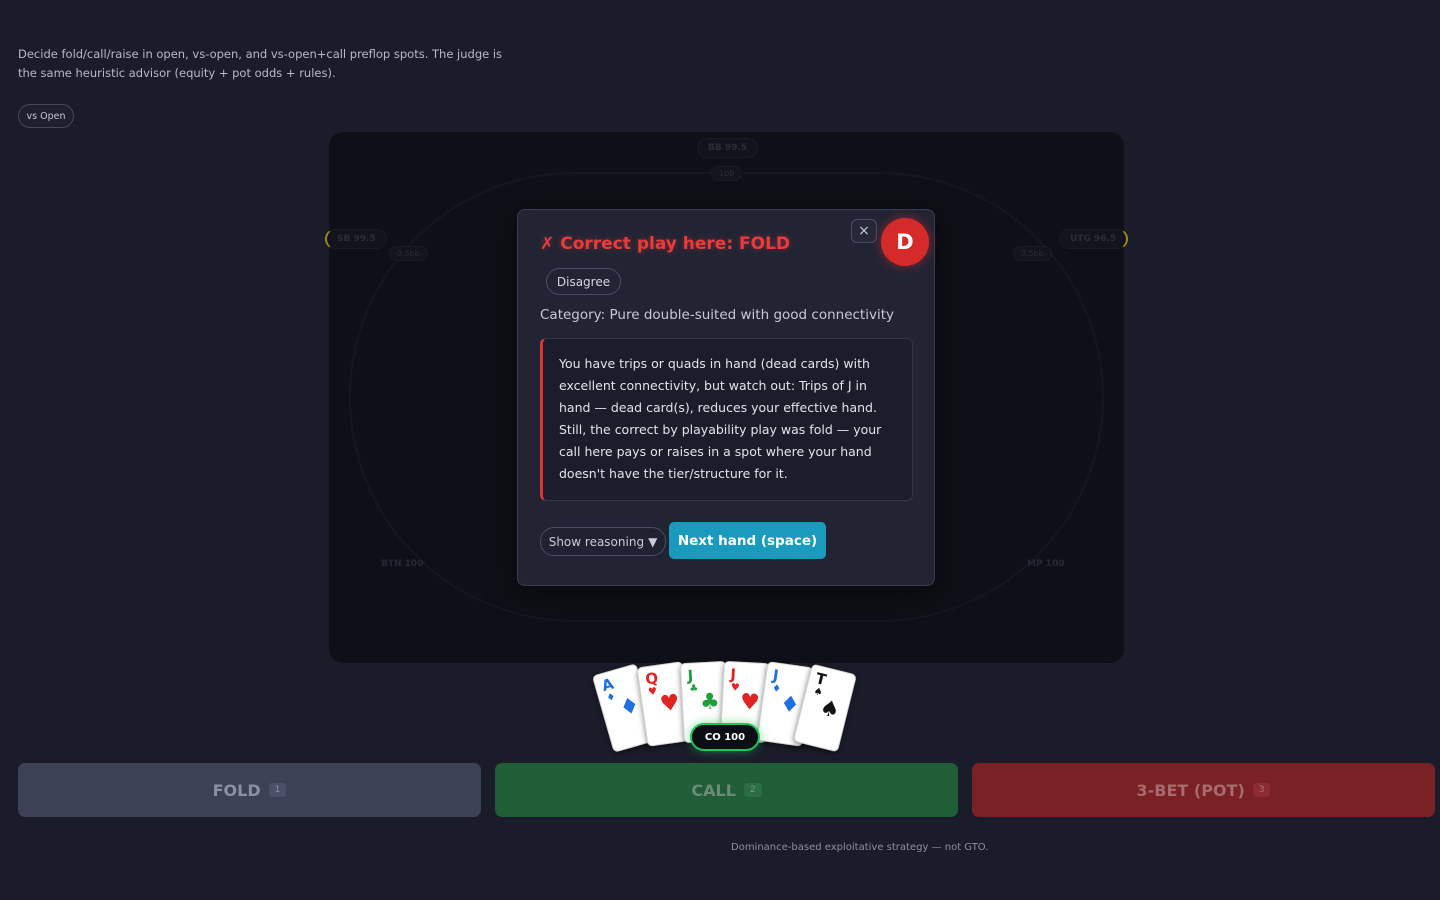  What do you see at coordinates (728, 148) in the screenshot?
I see `seat-bb: BB 99.5` at bounding box center [728, 148].